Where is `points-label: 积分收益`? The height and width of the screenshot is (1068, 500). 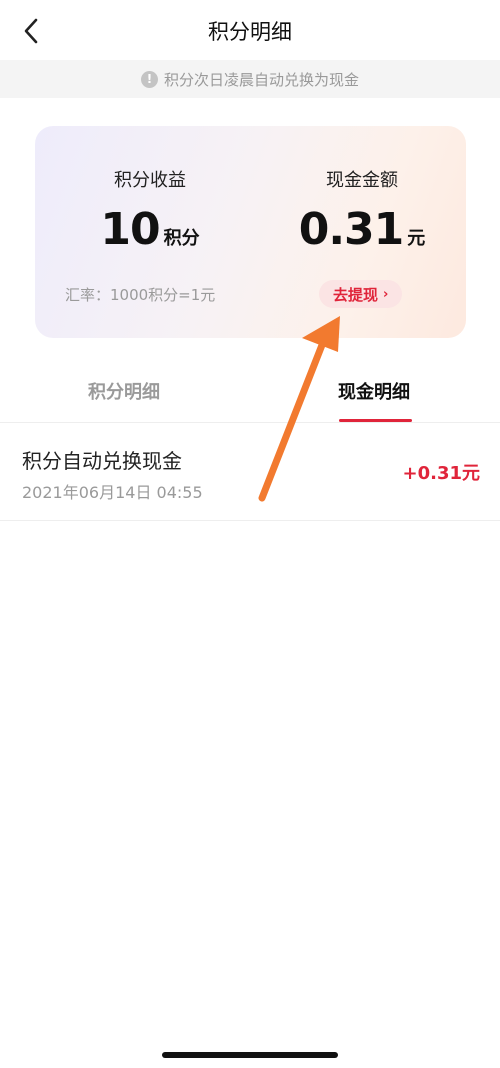
points-label: 积分收益 is located at coordinates (150, 180).